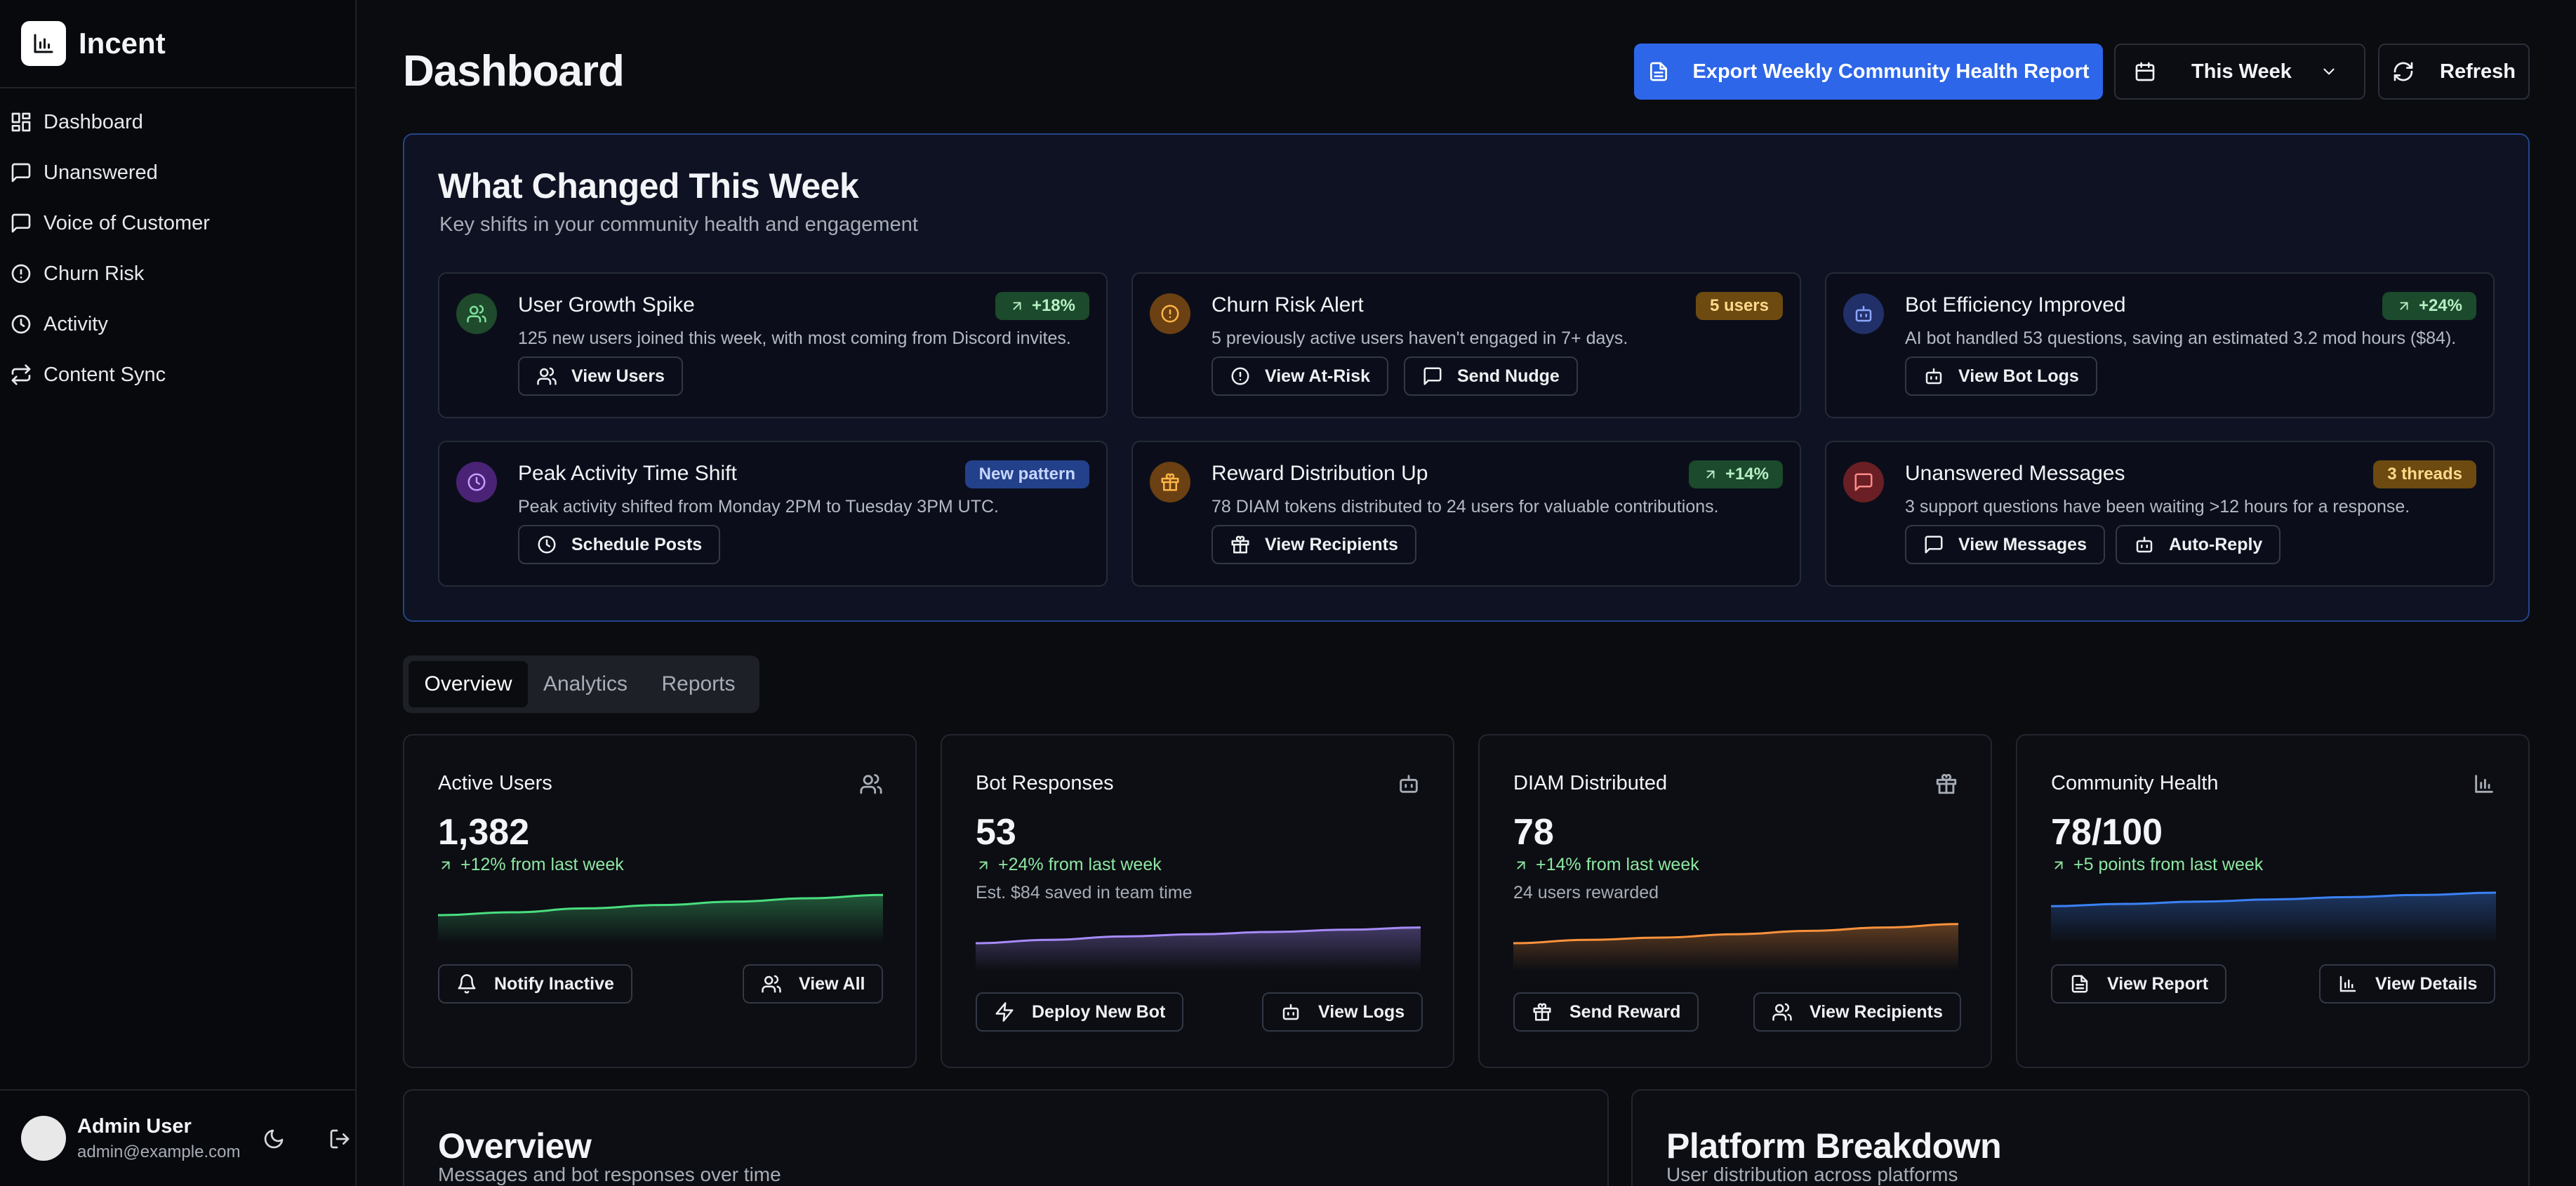 This screenshot has height=1186, width=2576. I want to click on send-nudge-button: Send Nudge, so click(1491, 377).